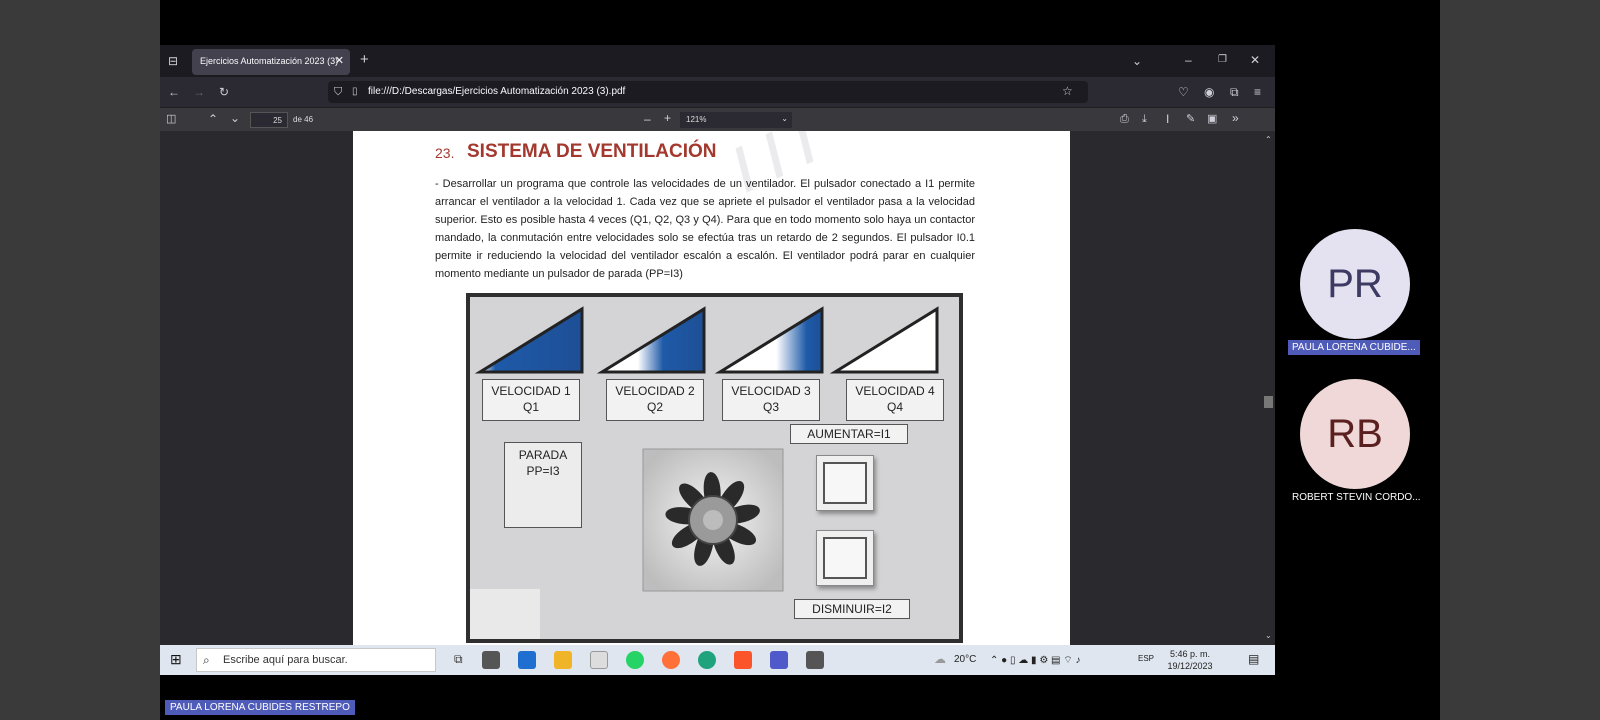 The width and height of the screenshot is (1600, 720). Describe the element at coordinates (635, 660) in the screenshot. I see `whatsapp-icon` at that location.